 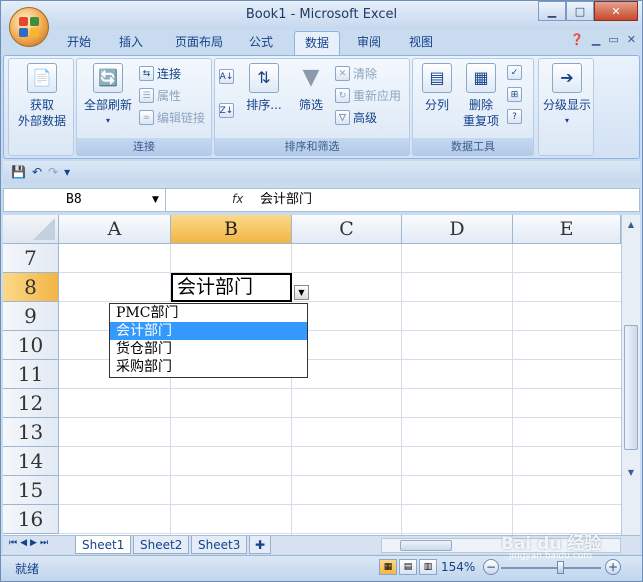 I want to click on active-cell-b8: 会计部门, so click(x=231, y=287).